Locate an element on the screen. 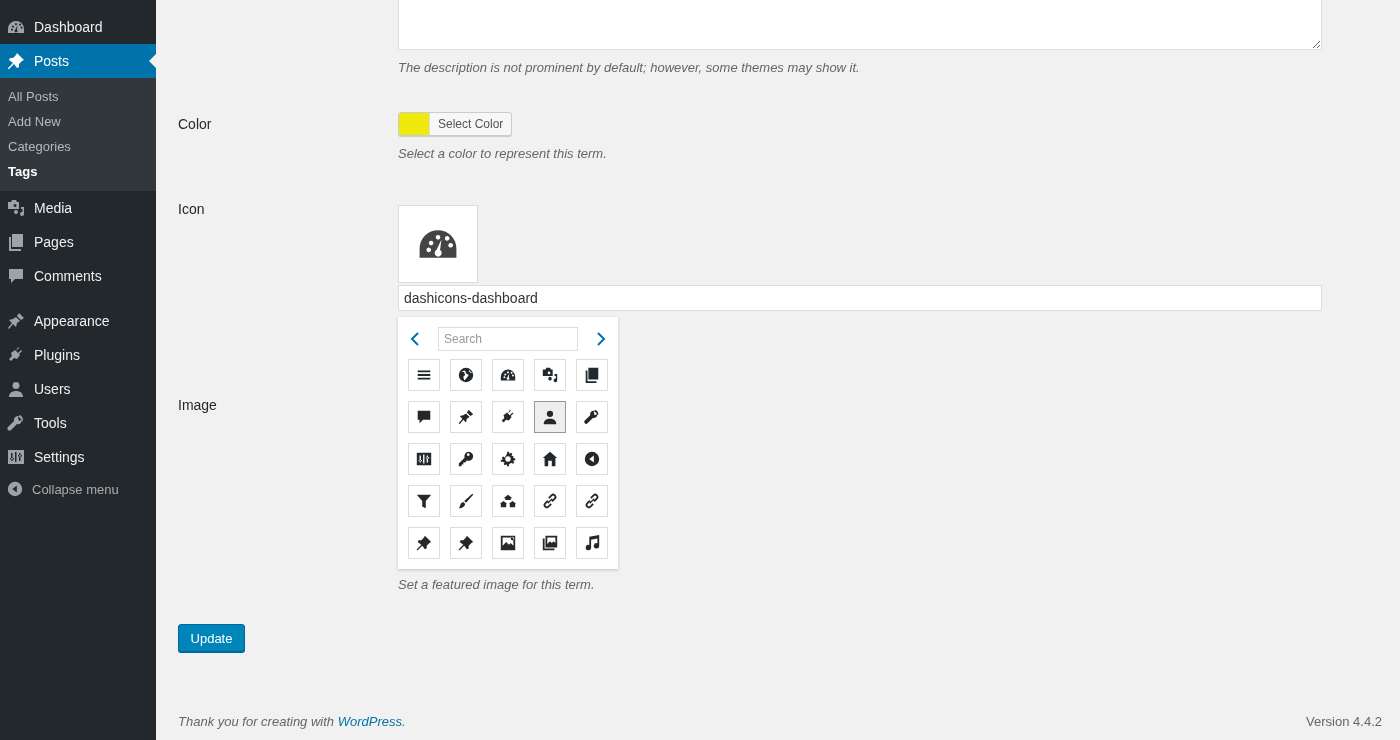 The width and height of the screenshot is (1400, 740). globe-icon is located at coordinates (466, 375).